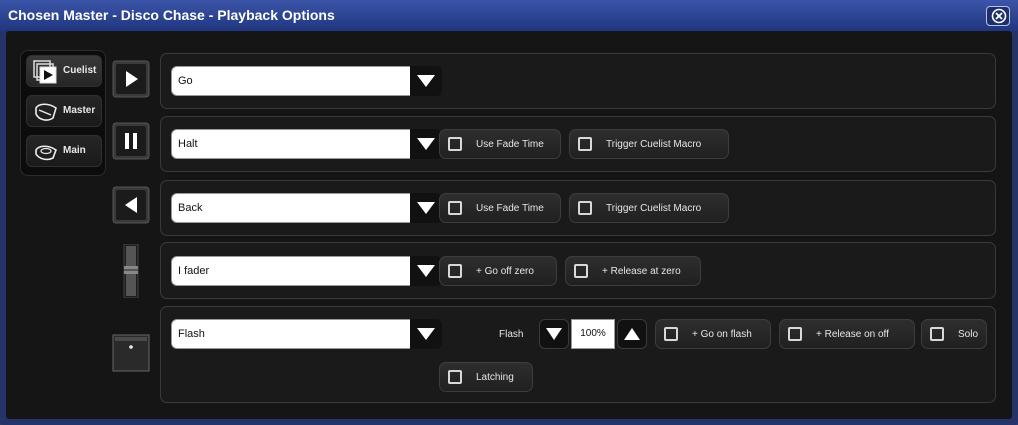 This screenshot has width=1018, height=425. I want to click on go-row: Go, so click(578, 81).